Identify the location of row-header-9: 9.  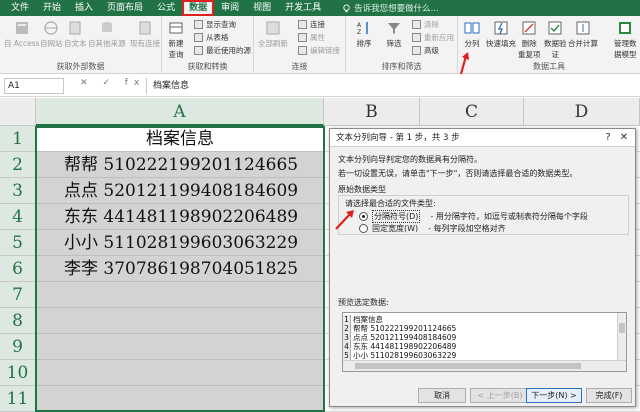
(18, 347).